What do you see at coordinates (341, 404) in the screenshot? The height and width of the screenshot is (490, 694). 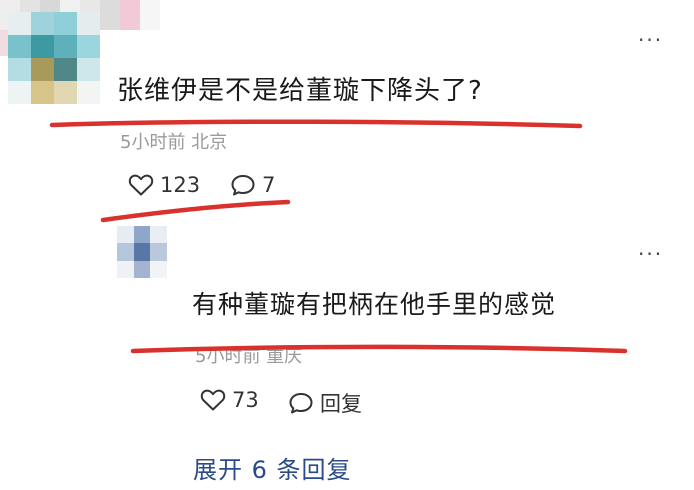 I see `reply-label: 回复` at bounding box center [341, 404].